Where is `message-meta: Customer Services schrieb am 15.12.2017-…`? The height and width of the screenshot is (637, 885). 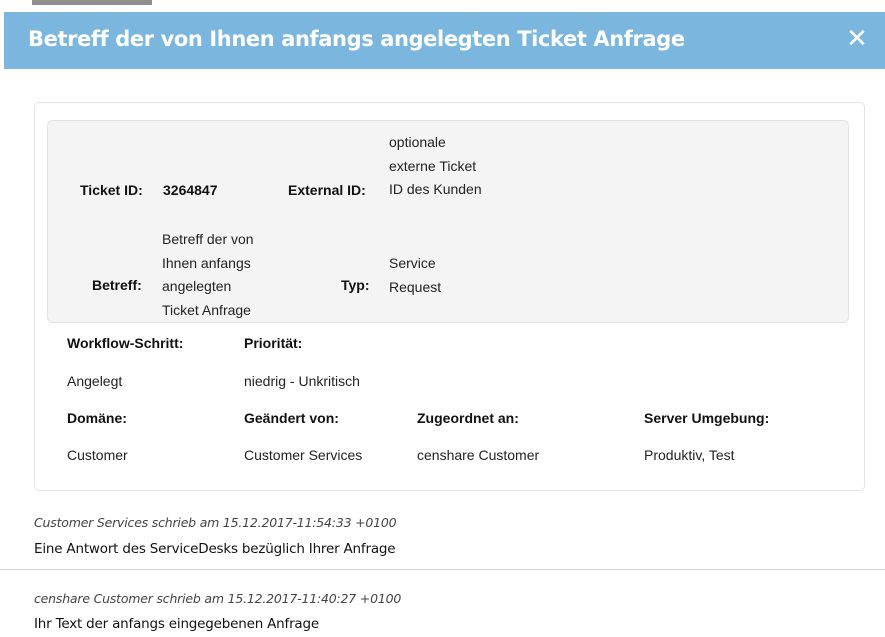
message-meta: Customer Services schrieb am 15.12.2017-… is located at coordinates (215, 522).